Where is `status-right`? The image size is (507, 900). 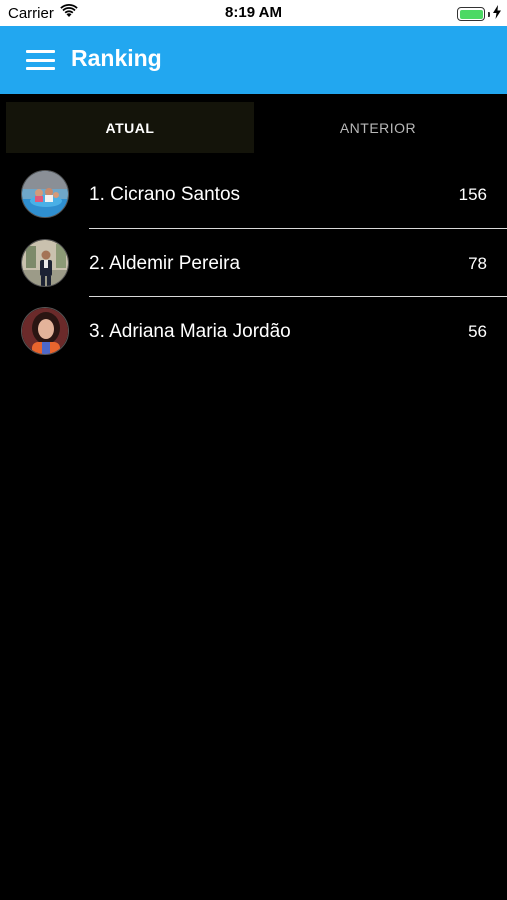 status-right is located at coordinates (479, 14).